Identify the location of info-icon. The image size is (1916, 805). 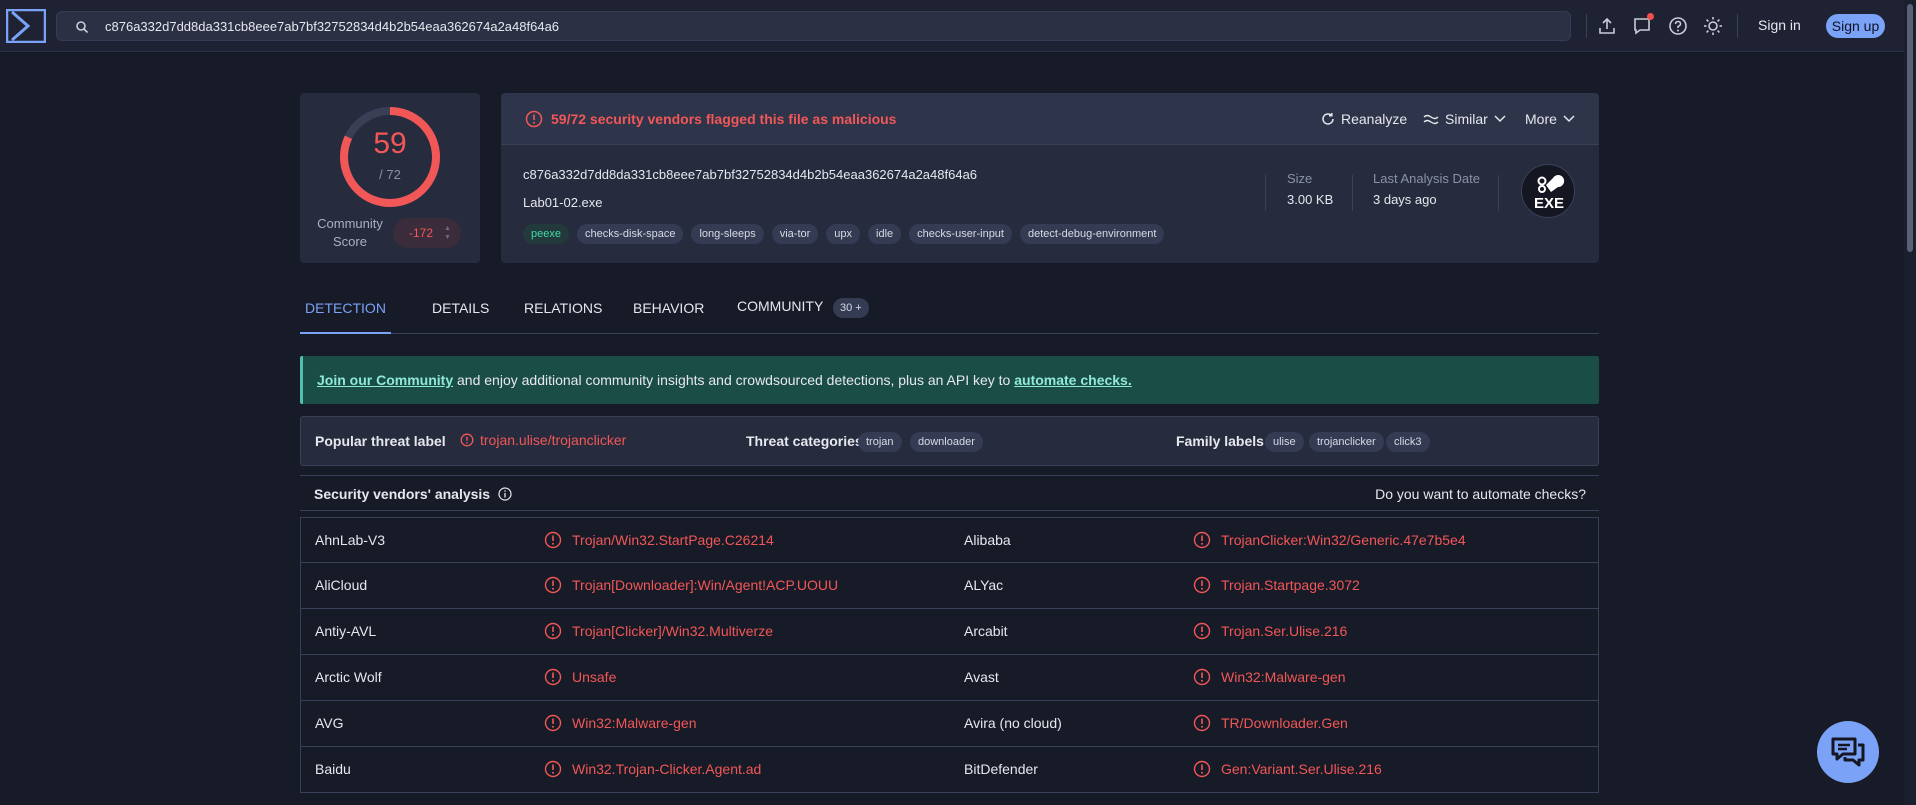
(505, 494).